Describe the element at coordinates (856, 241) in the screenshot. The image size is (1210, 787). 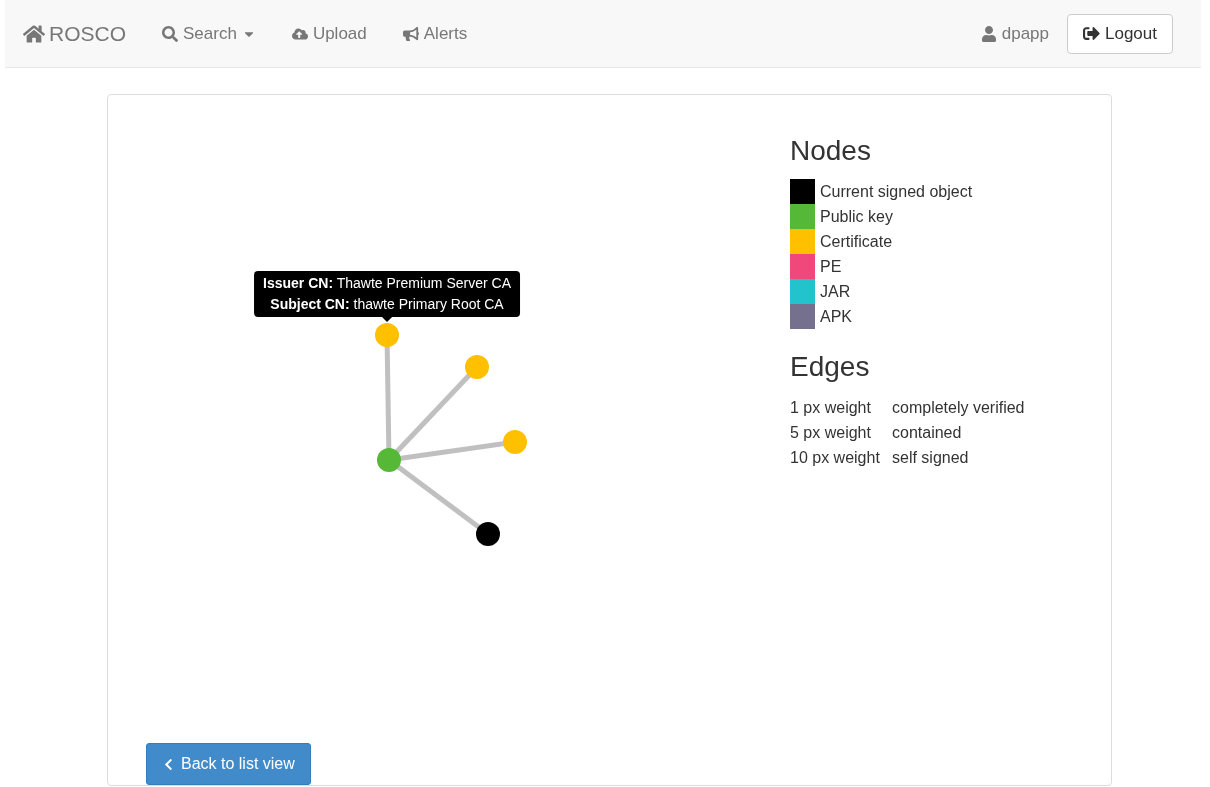
I see `legend-label: Certificate` at that location.